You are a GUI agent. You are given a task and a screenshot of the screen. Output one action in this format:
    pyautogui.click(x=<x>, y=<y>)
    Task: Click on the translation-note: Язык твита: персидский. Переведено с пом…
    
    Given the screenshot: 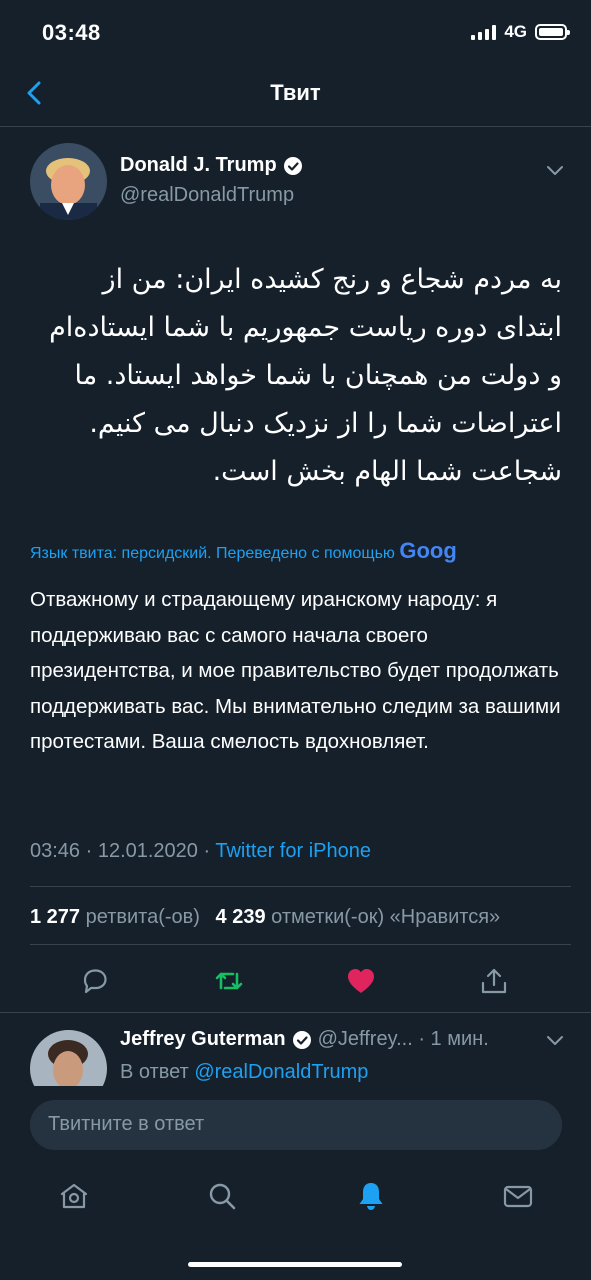 What is the action you would take?
    pyautogui.click(x=298, y=551)
    